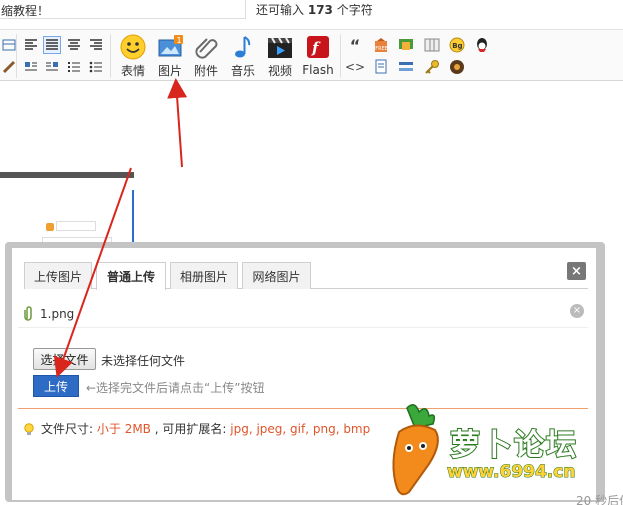 The height and width of the screenshot is (505, 623). What do you see at coordinates (31, 45) in the screenshot?
I see `align-left-icon` at bounding box center [31, 45].